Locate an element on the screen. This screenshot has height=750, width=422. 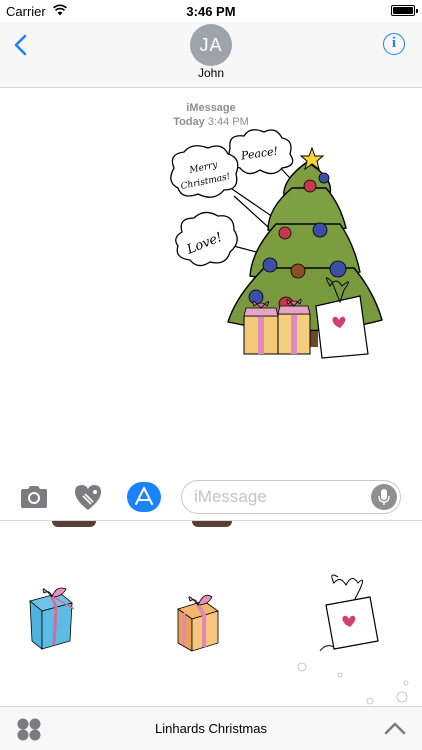
app-drawer-bar: Linhards Christmas is located at coordinates (211, 728).